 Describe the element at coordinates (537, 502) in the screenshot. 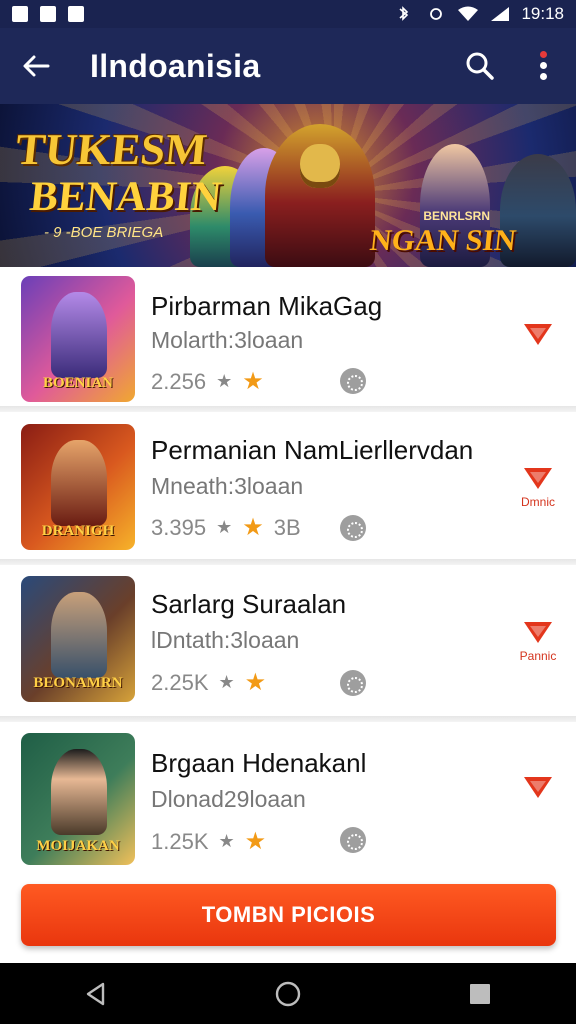

I see `tag-label: Dmnic` at that location.